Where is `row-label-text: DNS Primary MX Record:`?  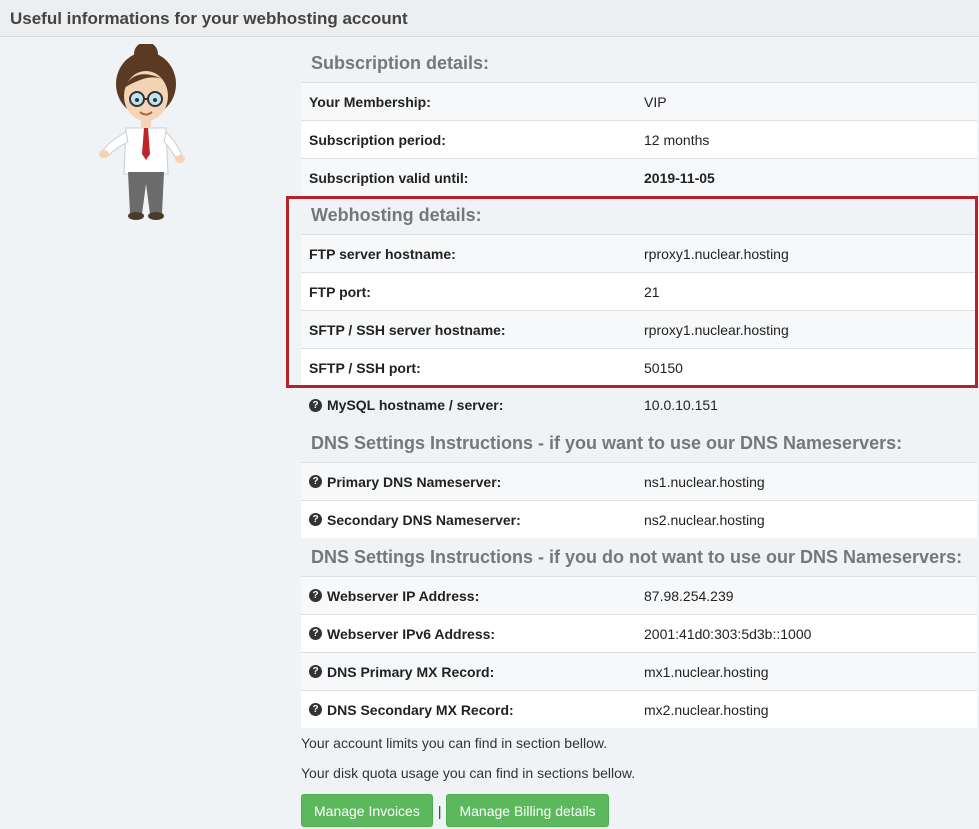 row-label-text: DNS Primary MX Record: is located at coordinates (411, 671).